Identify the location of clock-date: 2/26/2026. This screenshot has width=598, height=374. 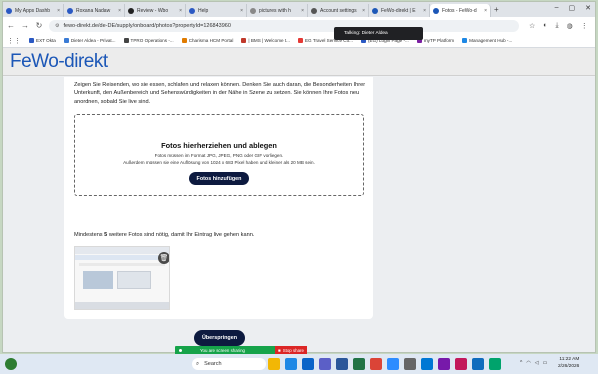
(569, 366).